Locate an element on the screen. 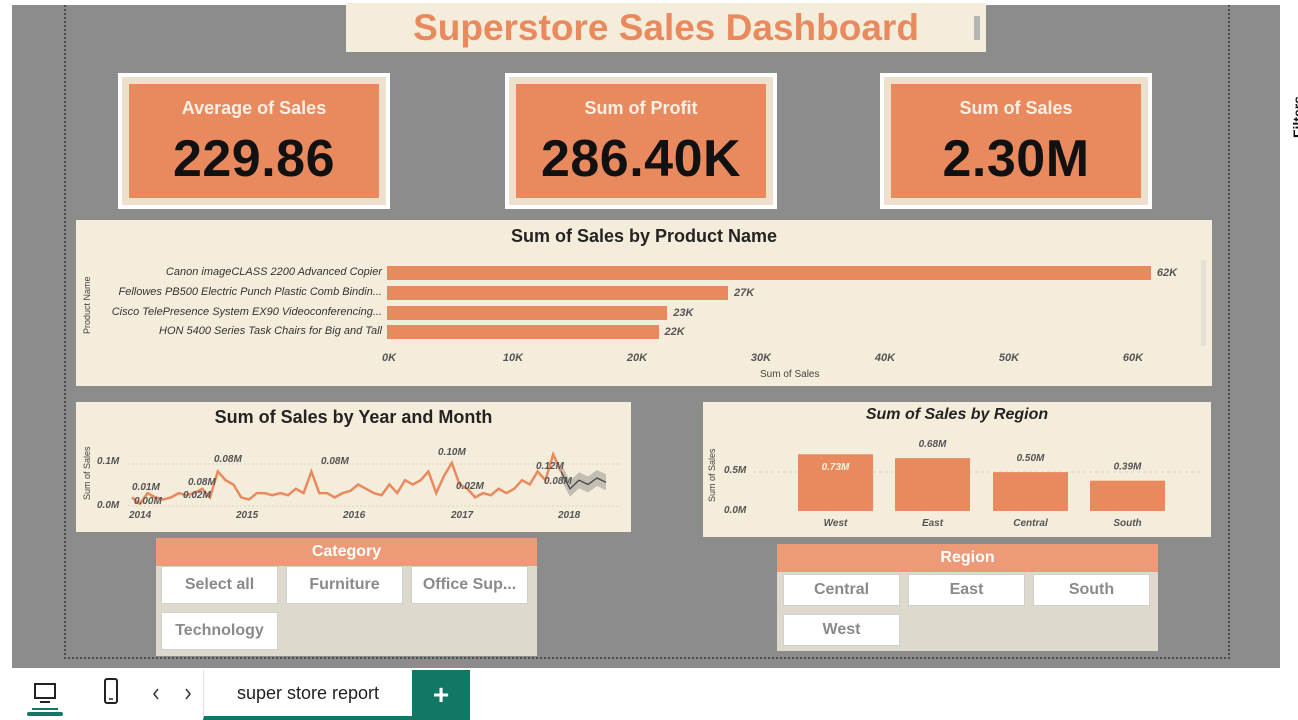 The height and width of the screenshot is (720, 1298). dashboard-title-box: Superstore Sales Dashboard is located at coordinates (666, 27).